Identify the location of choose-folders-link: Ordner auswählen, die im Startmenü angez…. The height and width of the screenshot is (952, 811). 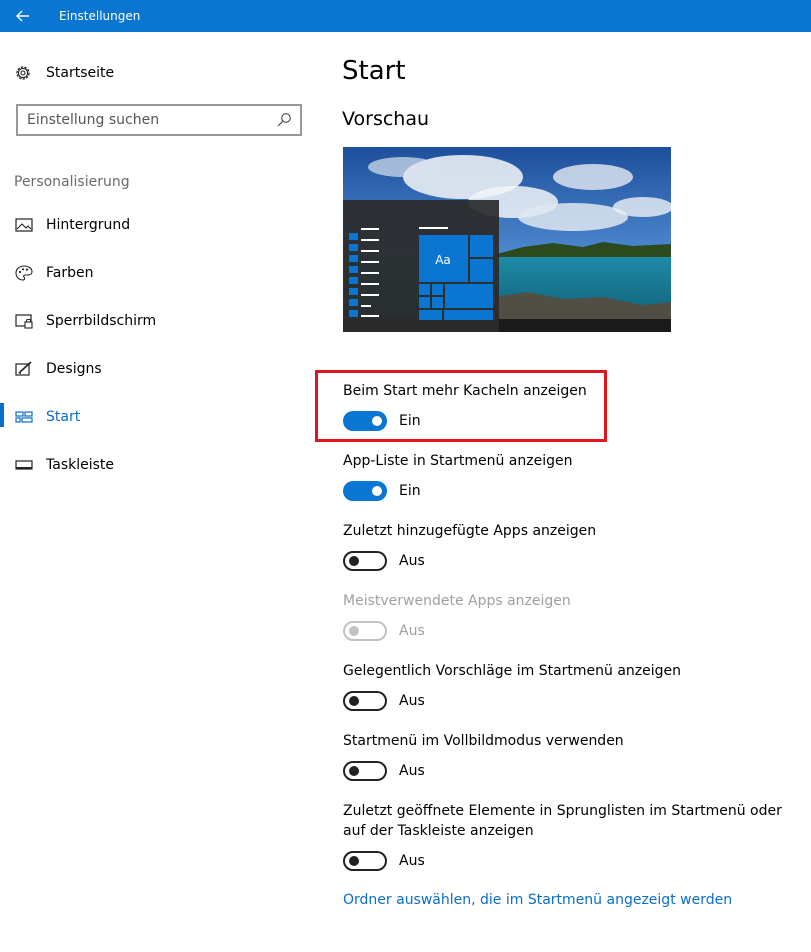
(537, 900).